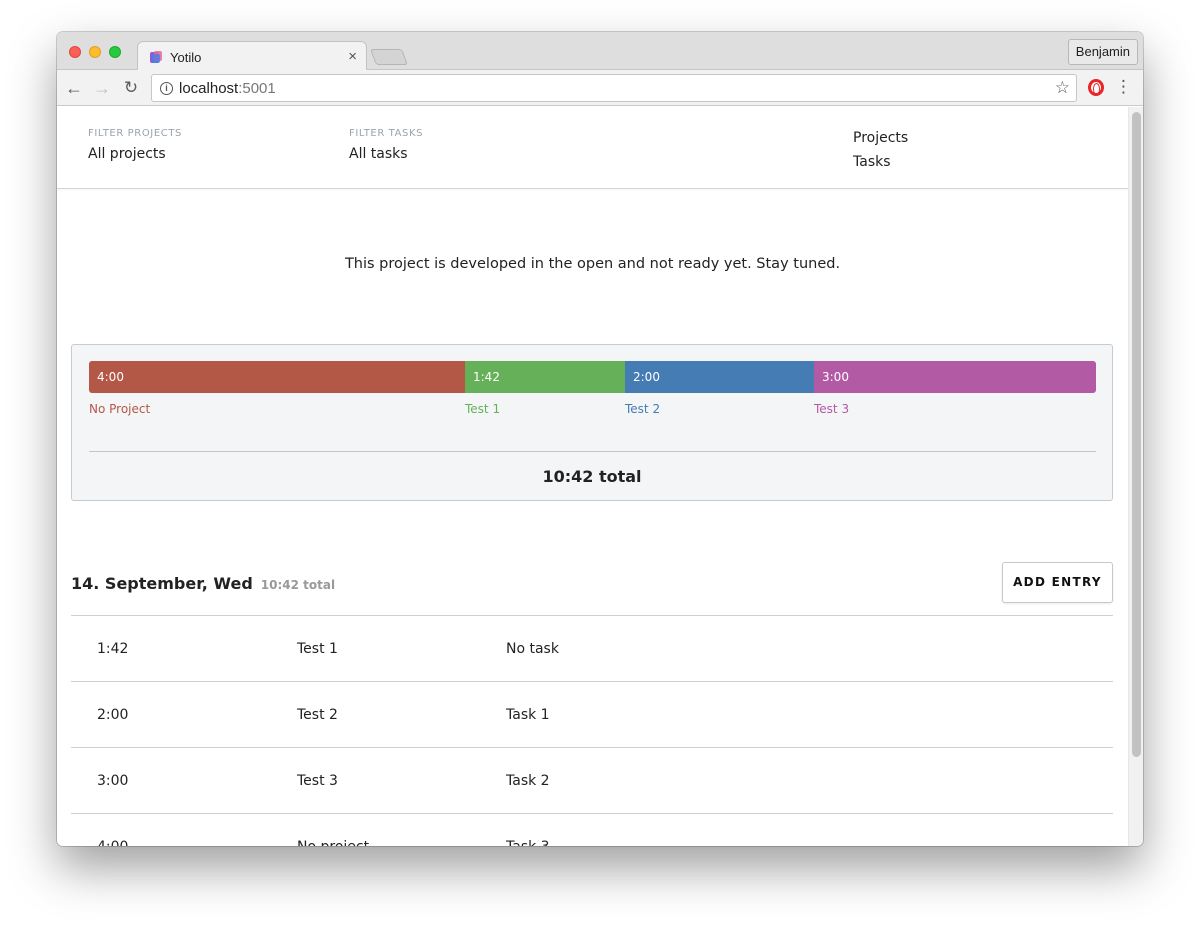  I want to click on bar-segment: 1:42, so click(545, 377).